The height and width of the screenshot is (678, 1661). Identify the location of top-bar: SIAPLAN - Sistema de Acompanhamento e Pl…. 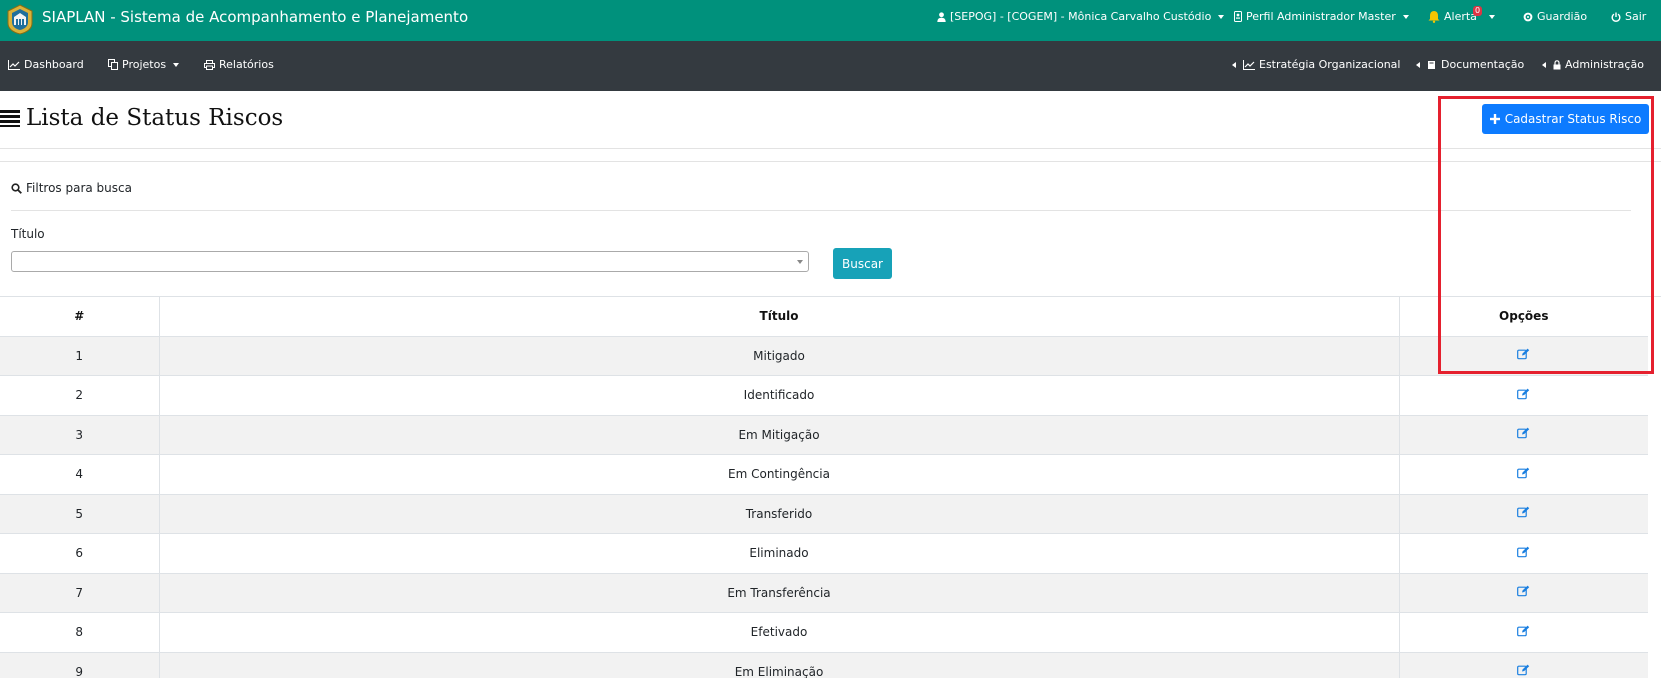
(830, 20).